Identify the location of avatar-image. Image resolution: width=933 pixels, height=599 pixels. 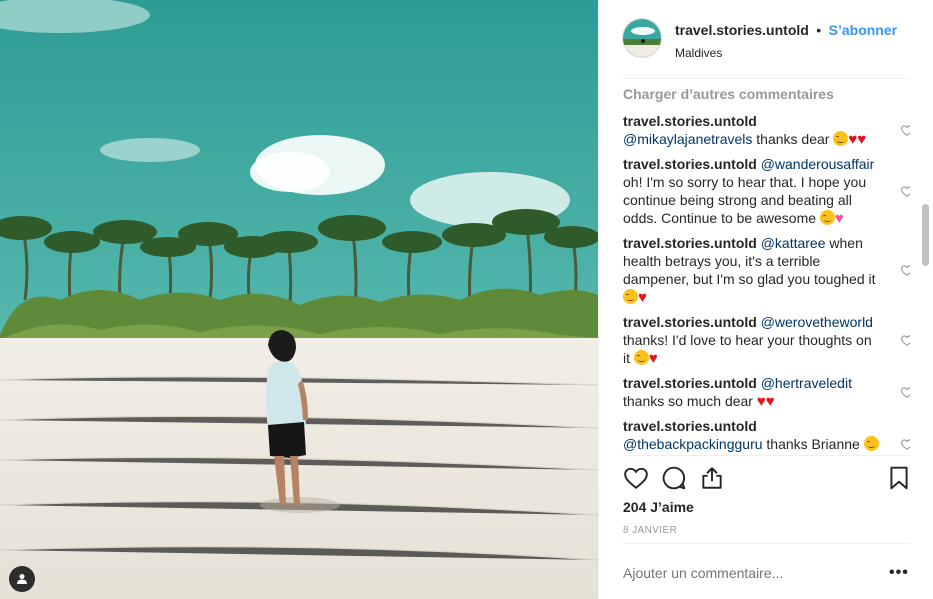
(642, 38).